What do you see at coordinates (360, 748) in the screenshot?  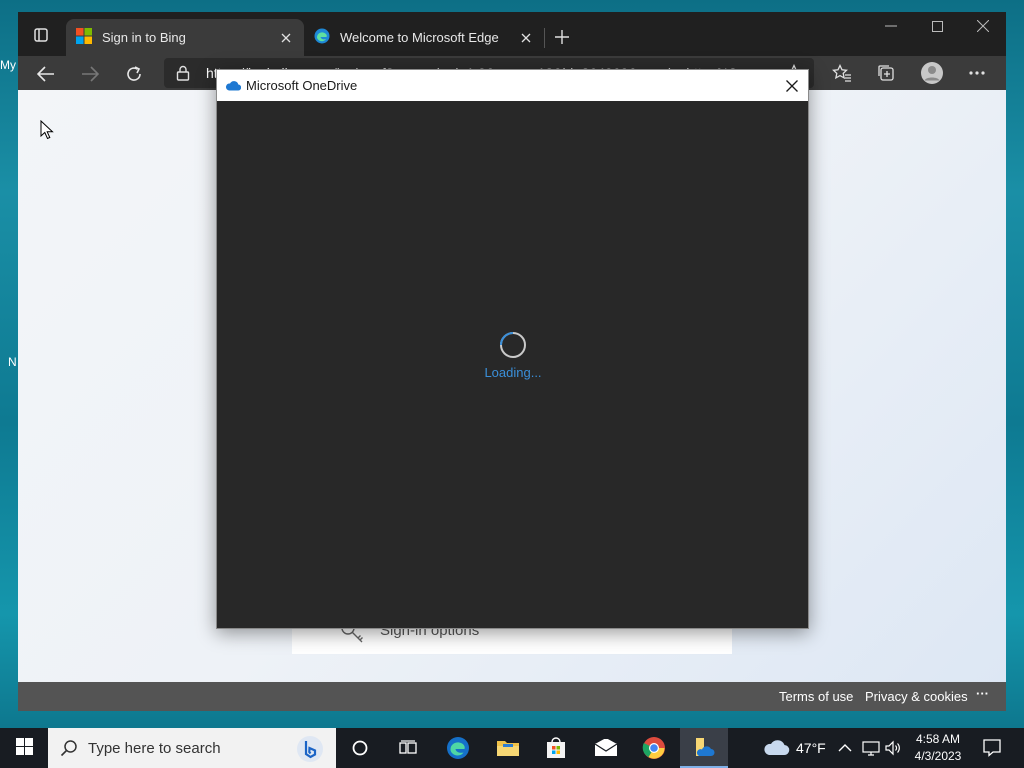 I see `cortana-icon` at bounding box center [360, 748].